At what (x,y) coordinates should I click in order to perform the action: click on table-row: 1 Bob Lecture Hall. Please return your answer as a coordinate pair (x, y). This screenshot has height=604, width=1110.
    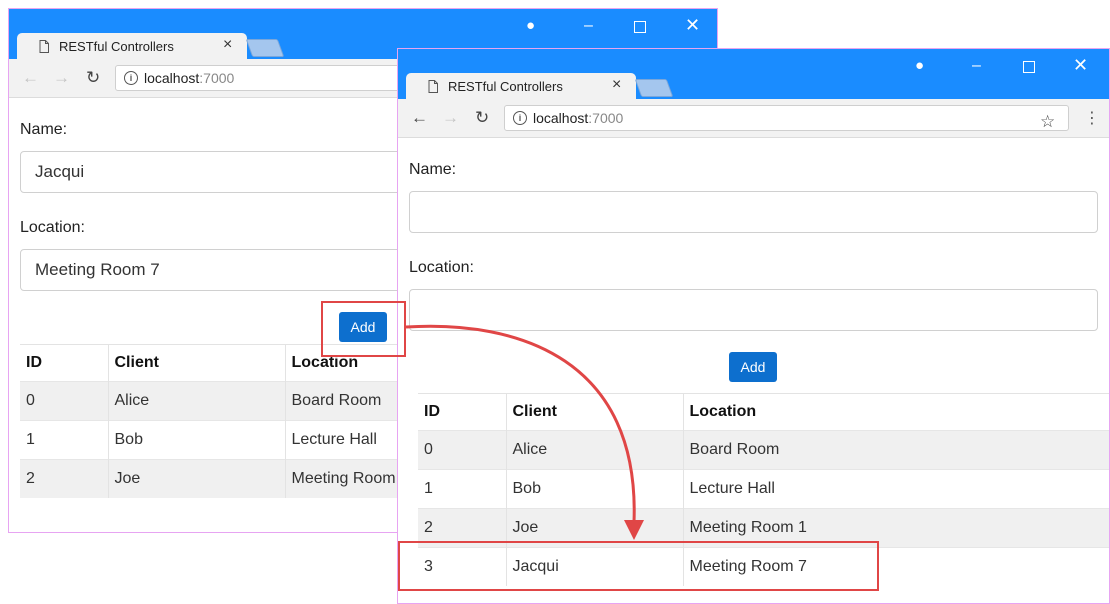
    Looking at the image, I should click on (763, 489).